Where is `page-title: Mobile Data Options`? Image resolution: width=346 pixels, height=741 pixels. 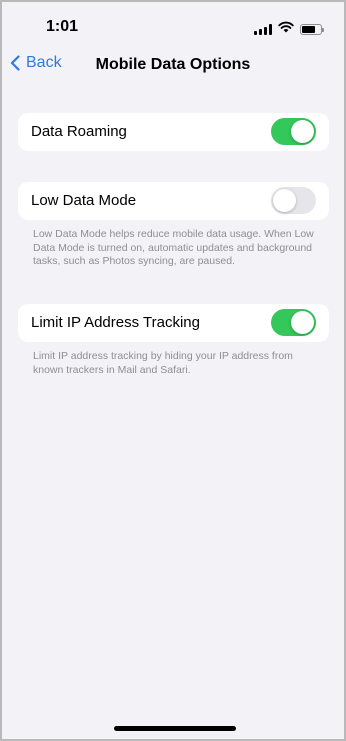
page-title: Mobile Data Options is located at coordinates (173, 64).